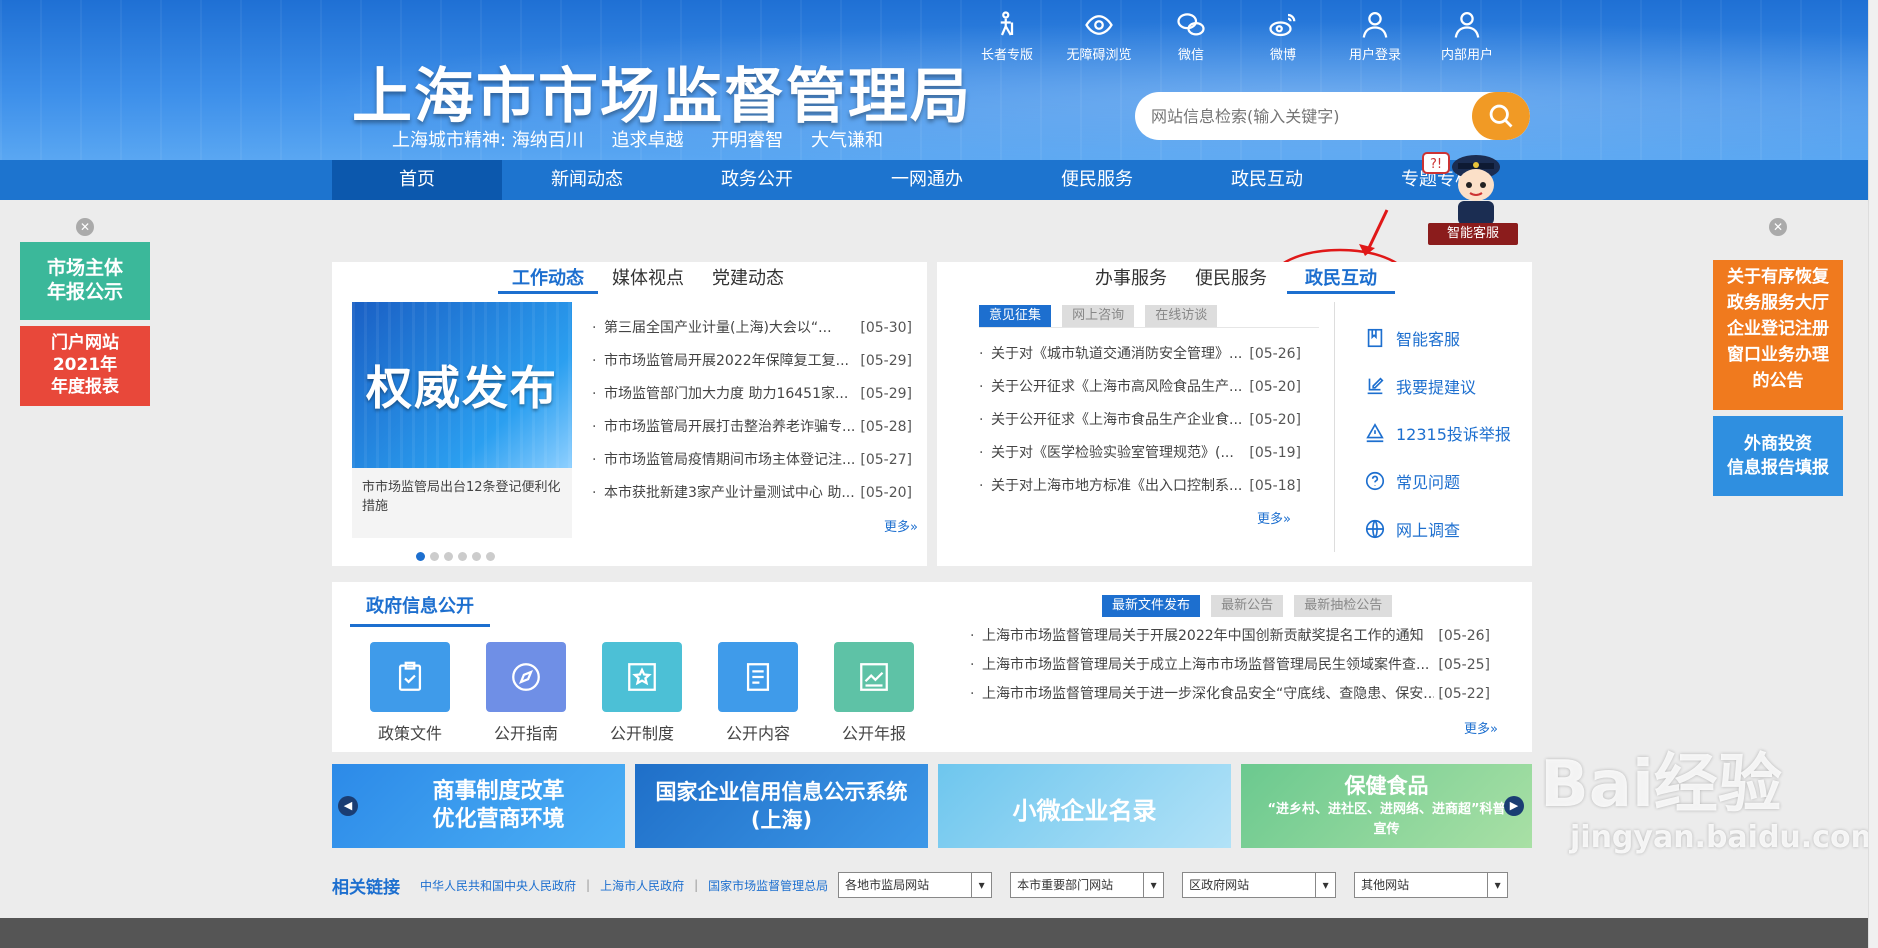 This screenshot has width=1878, height=948. I want to click on nav-item-home: 首页, so click(417, 180).